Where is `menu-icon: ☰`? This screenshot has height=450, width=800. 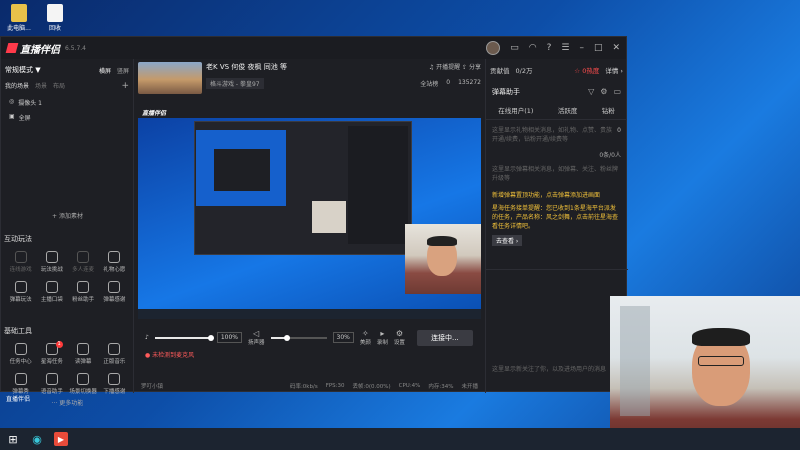
menu-icon: ☰ is located at coordinates (565, 48).